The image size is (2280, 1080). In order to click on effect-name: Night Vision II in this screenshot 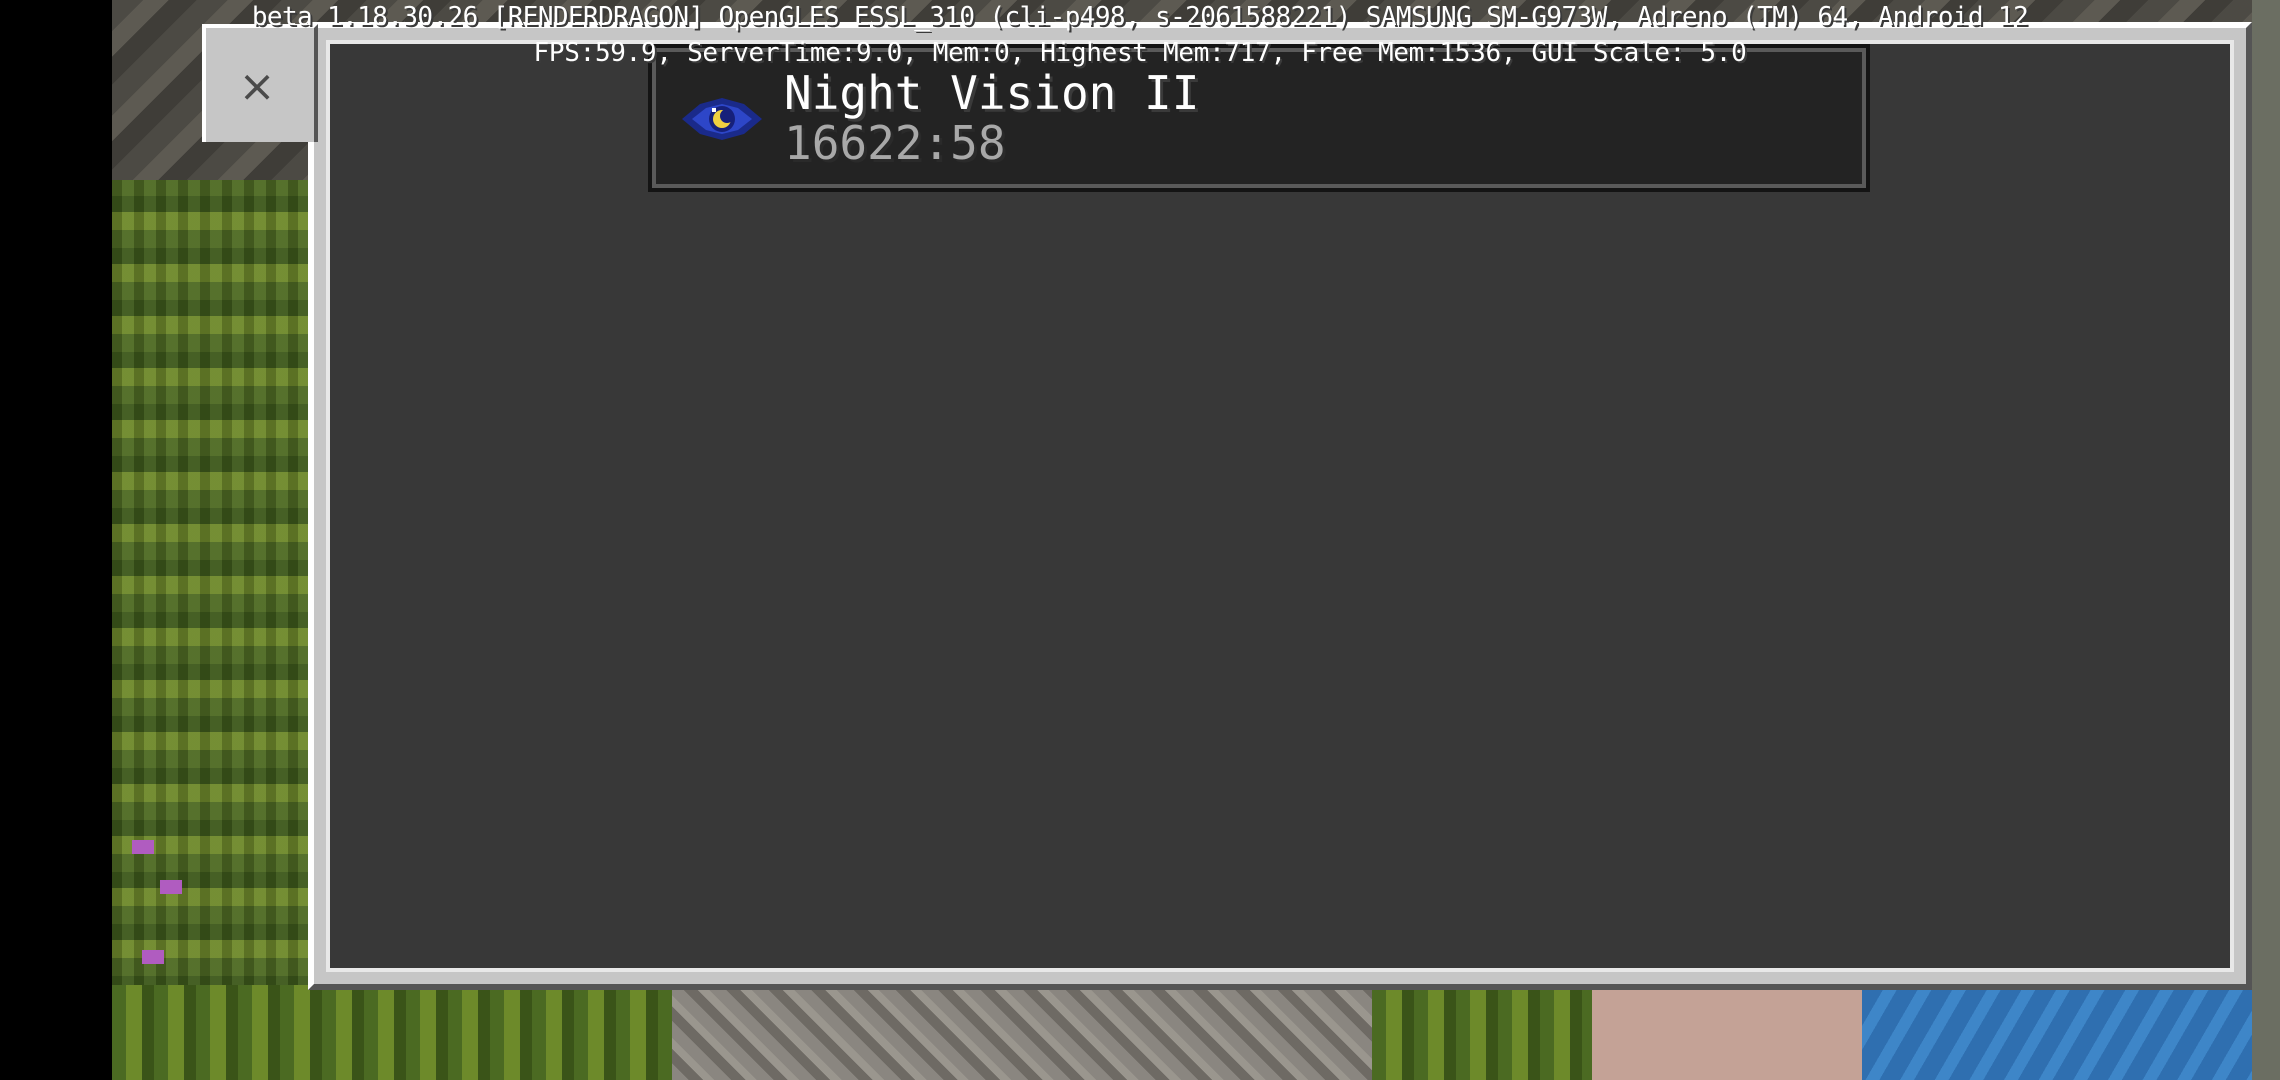, I will do `click(992, 93)`.